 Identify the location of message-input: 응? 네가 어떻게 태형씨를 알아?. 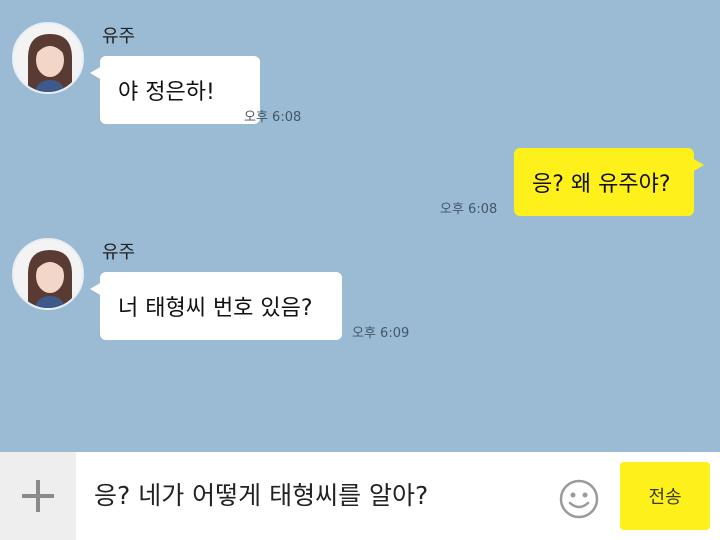
(314, 496).